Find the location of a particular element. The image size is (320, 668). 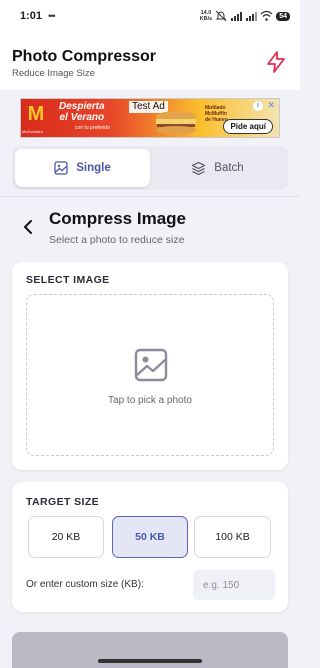

network-speed: 14.0 KB/s is located at coordinates (206, 16).